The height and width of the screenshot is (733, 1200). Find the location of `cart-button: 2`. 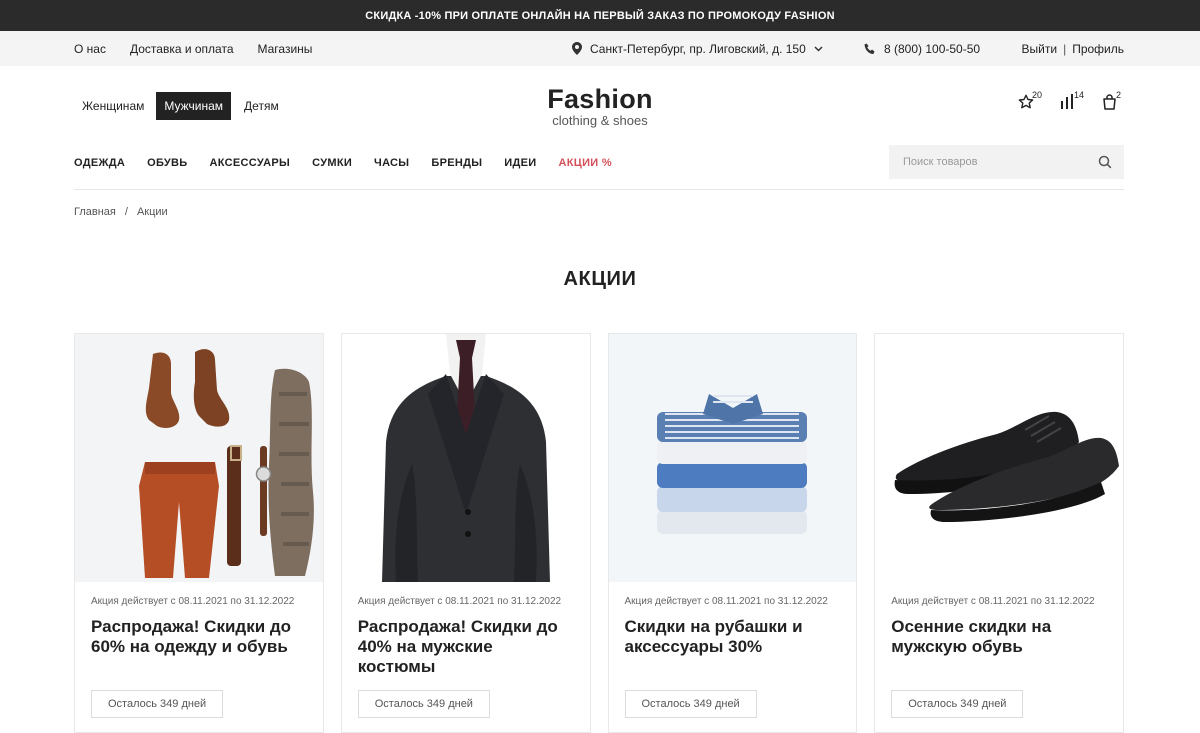

cart-button: 2 is located at coordinates (1113, 102).